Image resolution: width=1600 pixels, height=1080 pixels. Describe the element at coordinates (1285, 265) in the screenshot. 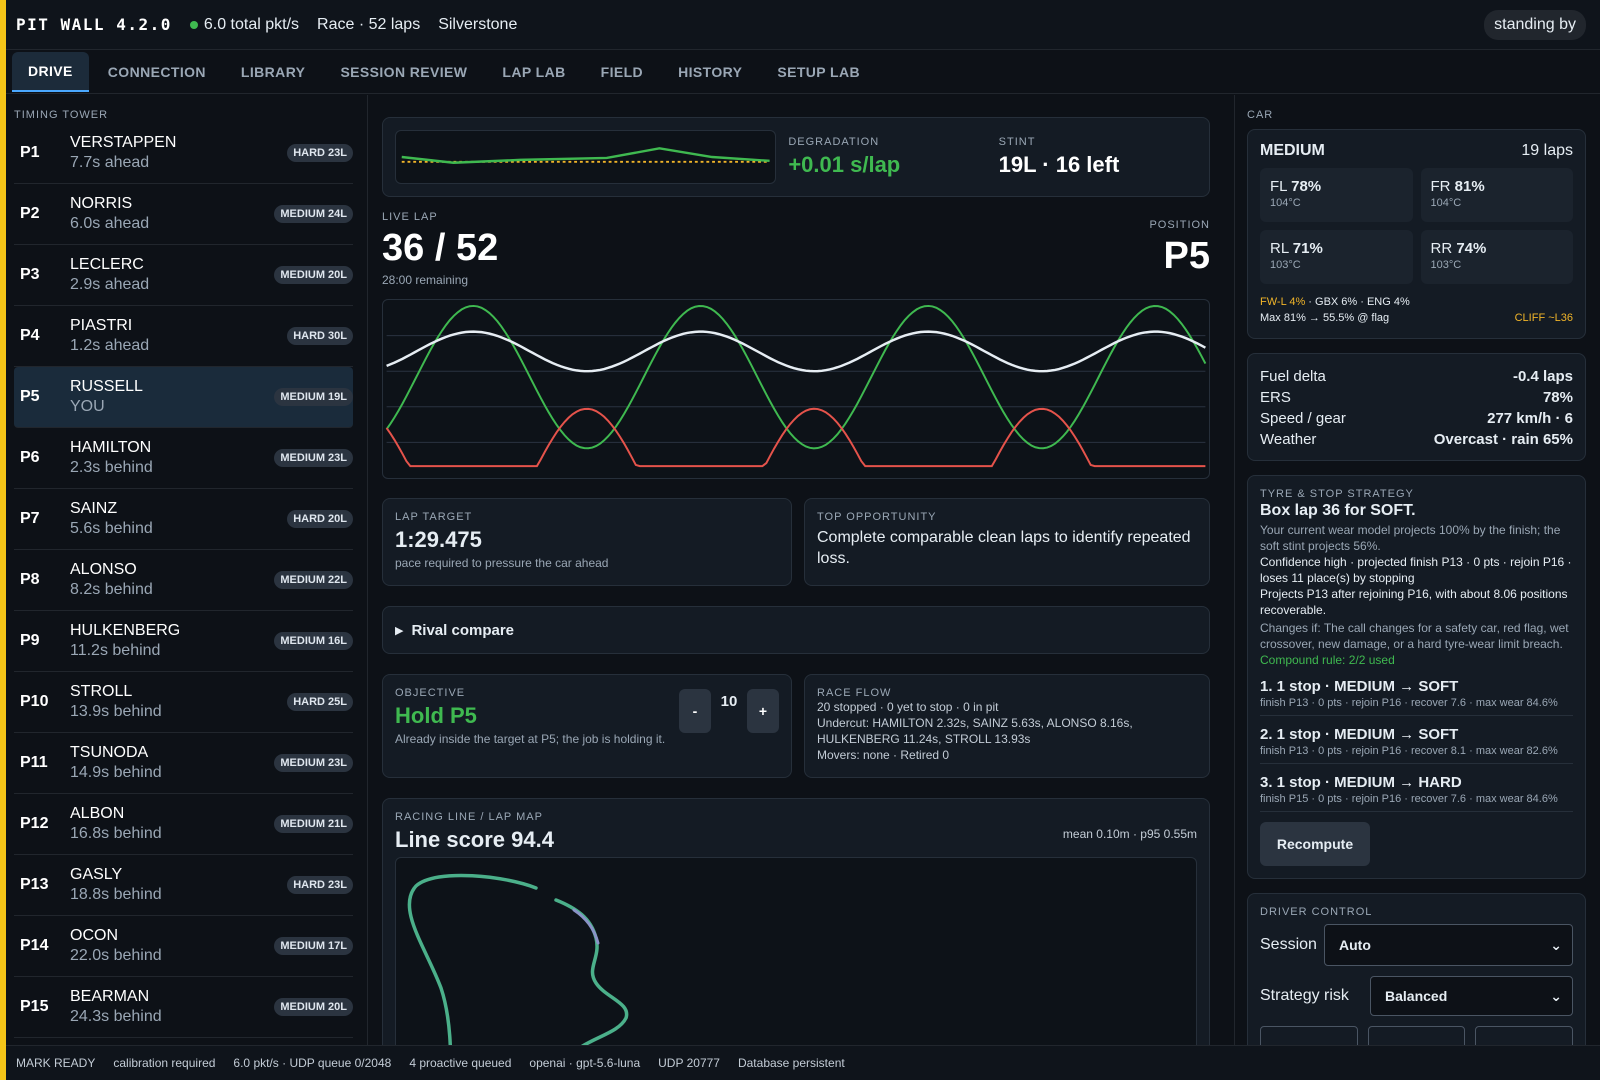

I see `tyre-temp: 103°C` at that location.